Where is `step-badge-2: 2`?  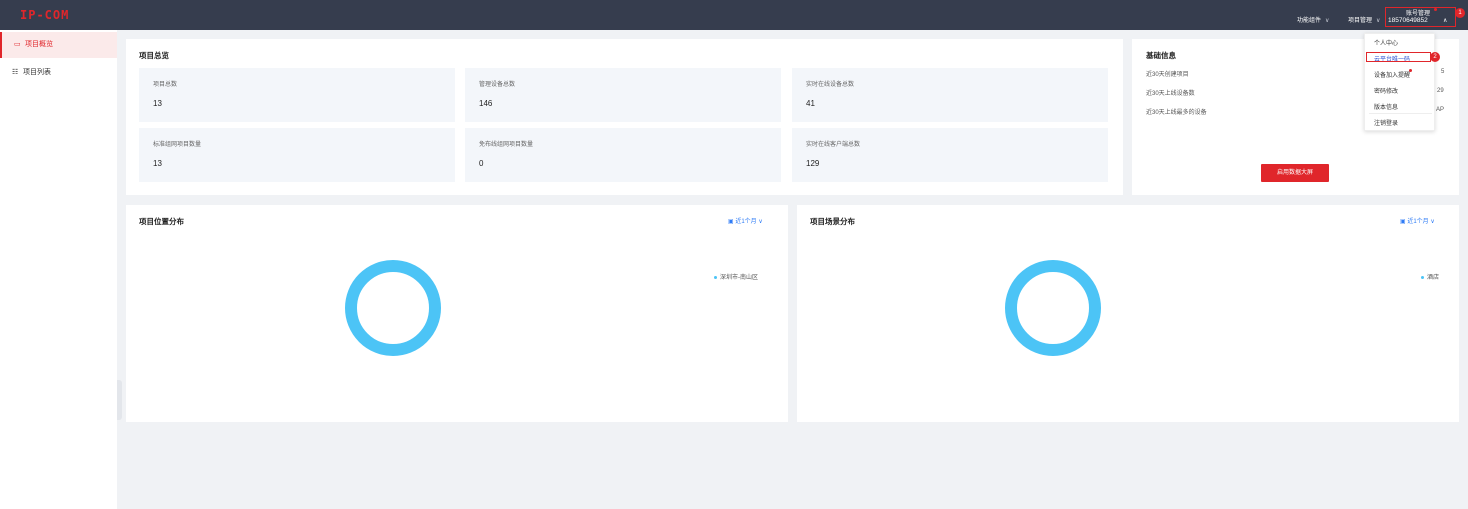
step-badge-2: 2 is located at coordinates (1435, 57).